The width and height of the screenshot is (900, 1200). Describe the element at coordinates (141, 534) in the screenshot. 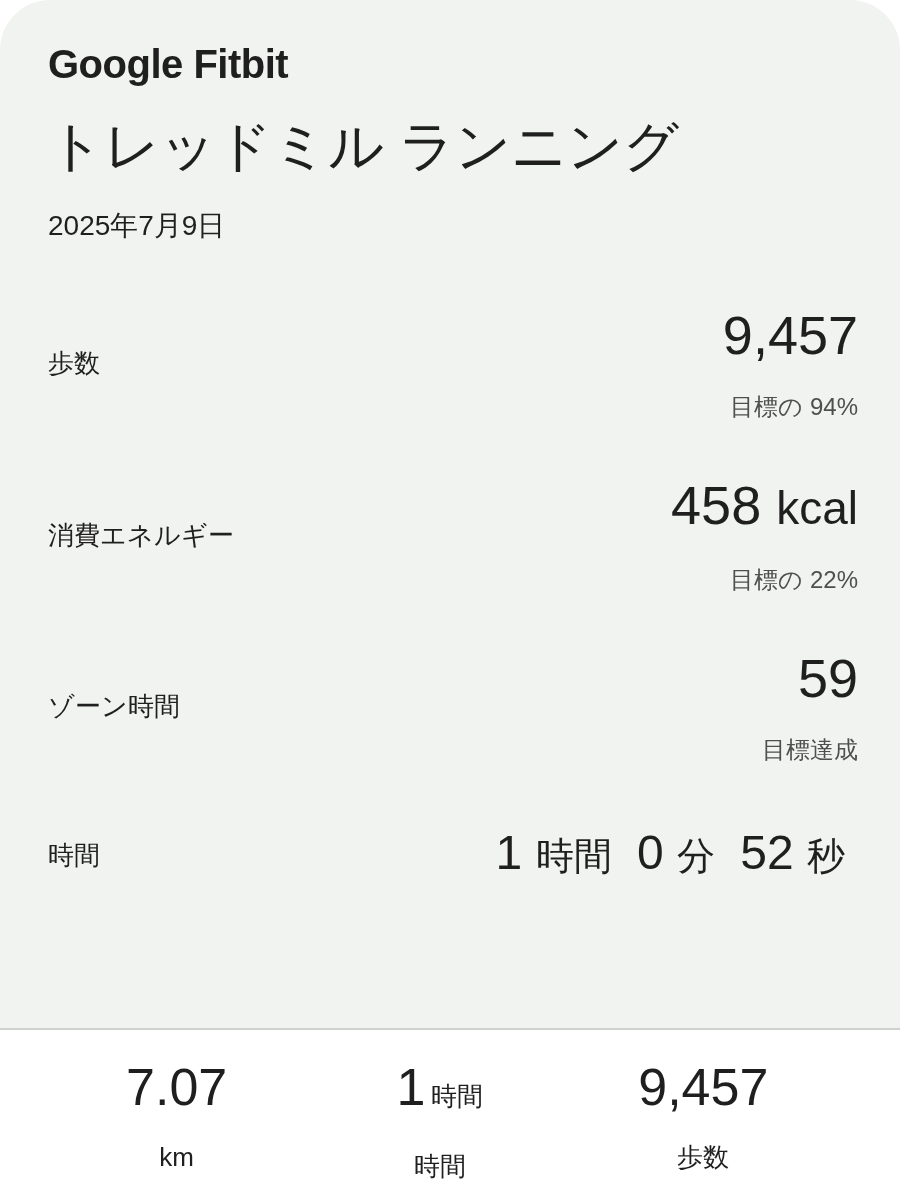

I see `metric-label: 消費エネルギー` at that location.